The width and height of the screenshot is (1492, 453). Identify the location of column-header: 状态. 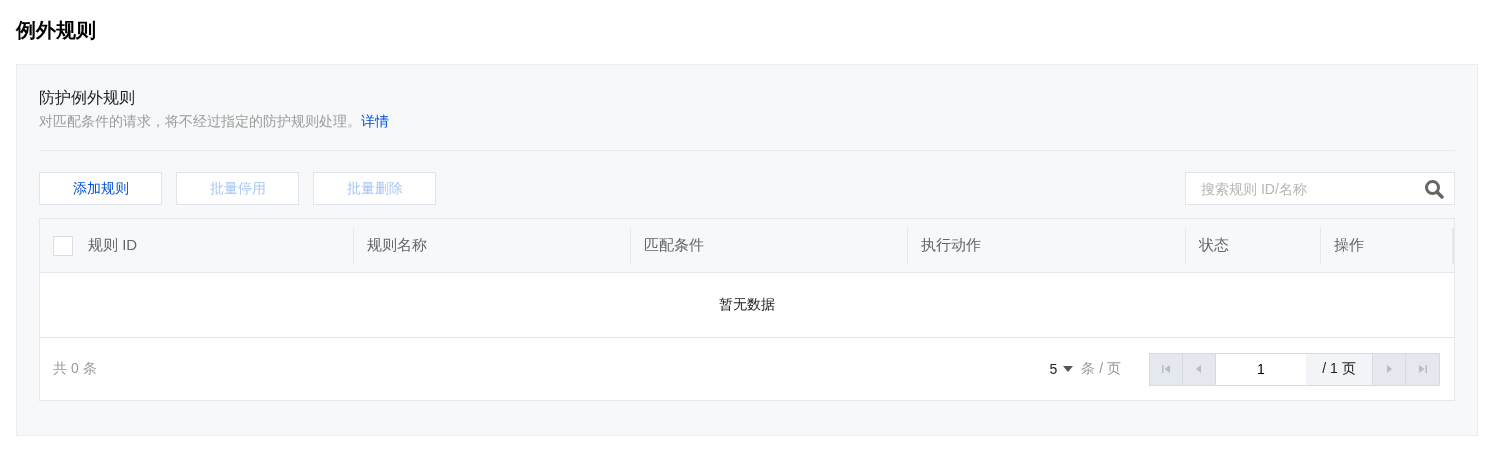
(1214, 245).